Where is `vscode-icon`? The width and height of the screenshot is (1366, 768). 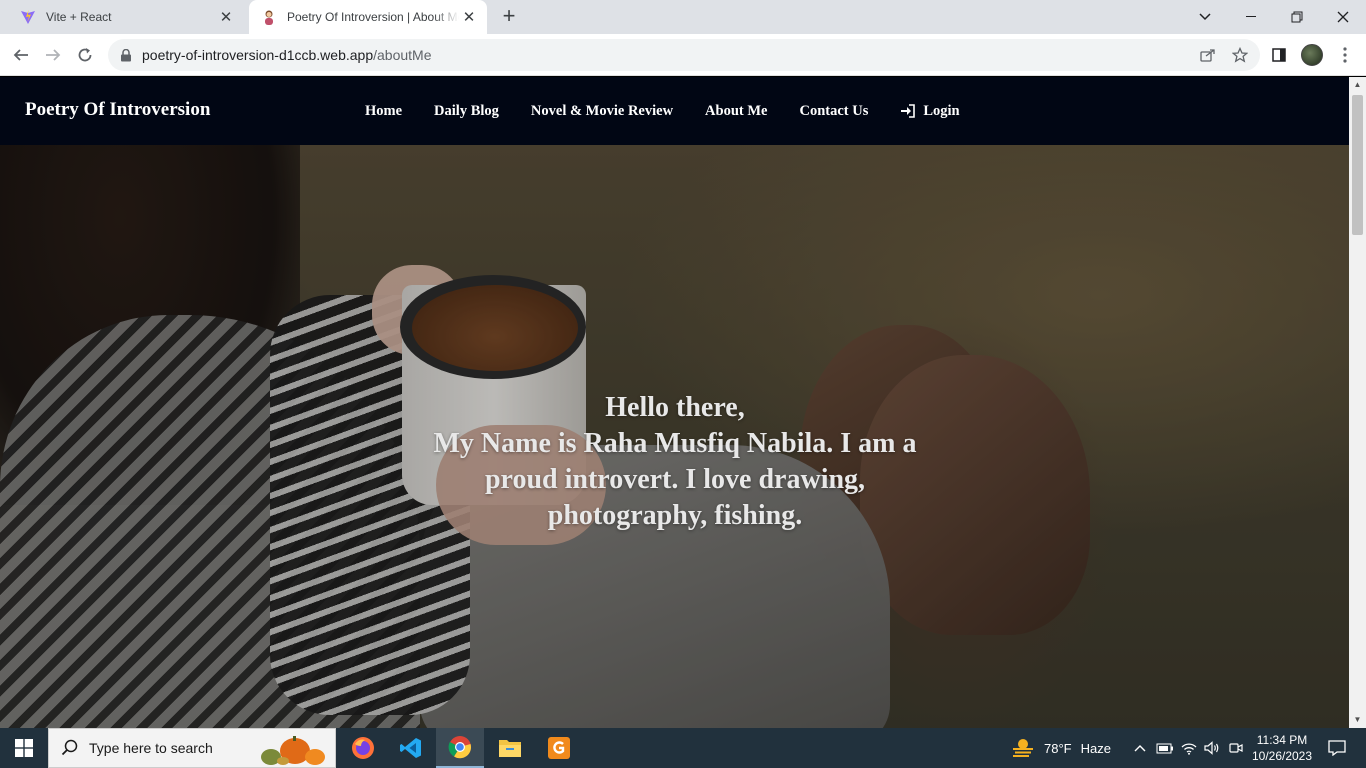 vscode-icon is located at coordinates (411, 748).